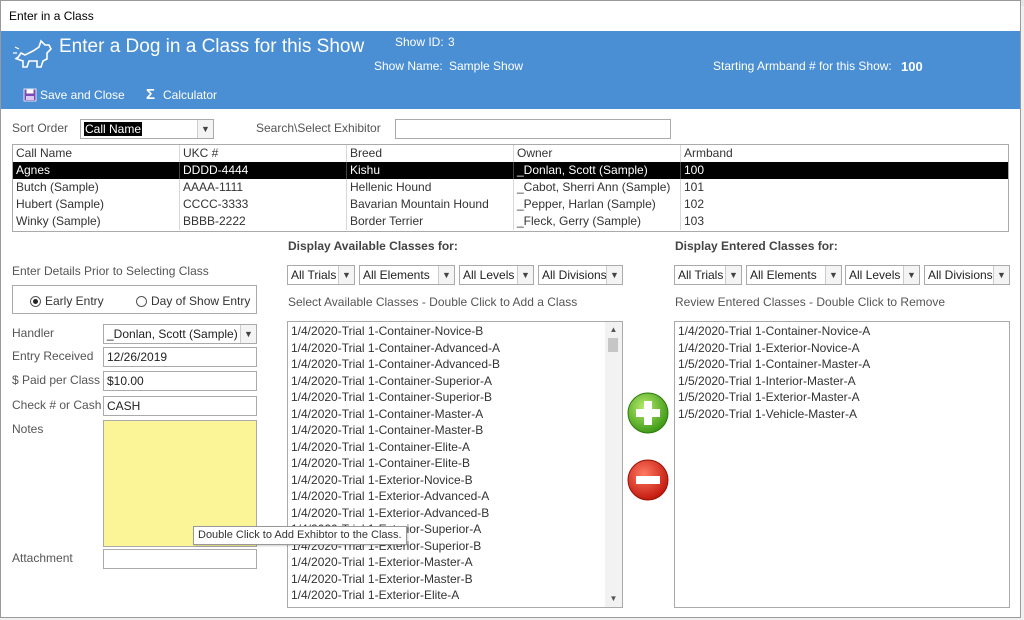  What do you see at coordinates (842, 414) in the screenshot?
I see `list-item: 1/5/2020-Trial 1-Vehicle-Master-A` at bounding box center [842, 414].